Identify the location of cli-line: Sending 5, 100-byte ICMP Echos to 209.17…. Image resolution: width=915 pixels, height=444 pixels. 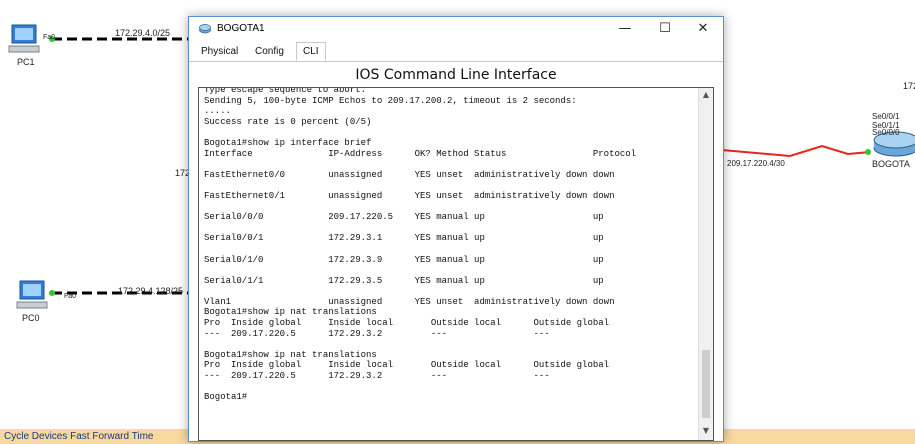
(390, 100).